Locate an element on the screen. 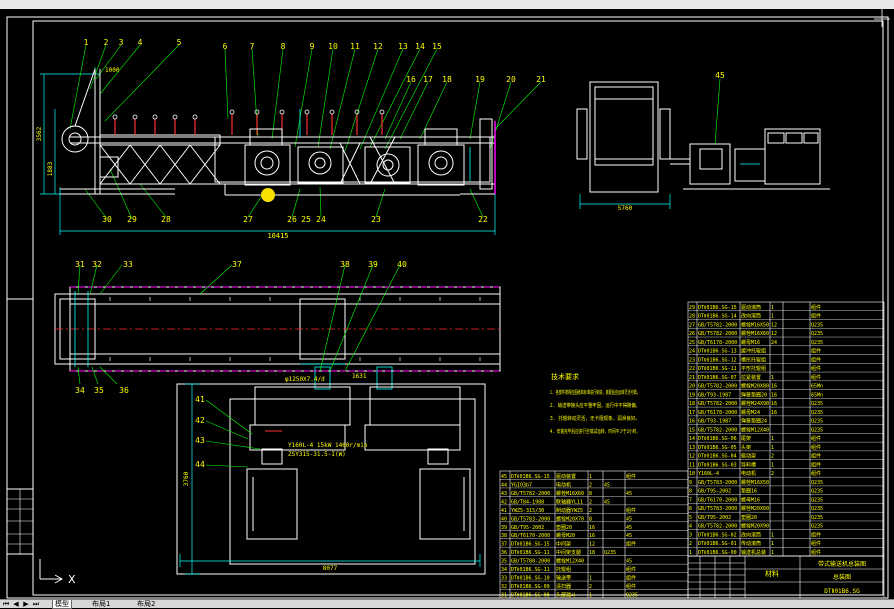  bom-left-cell: 中间架支腿 is located at coordinates (568, 552).